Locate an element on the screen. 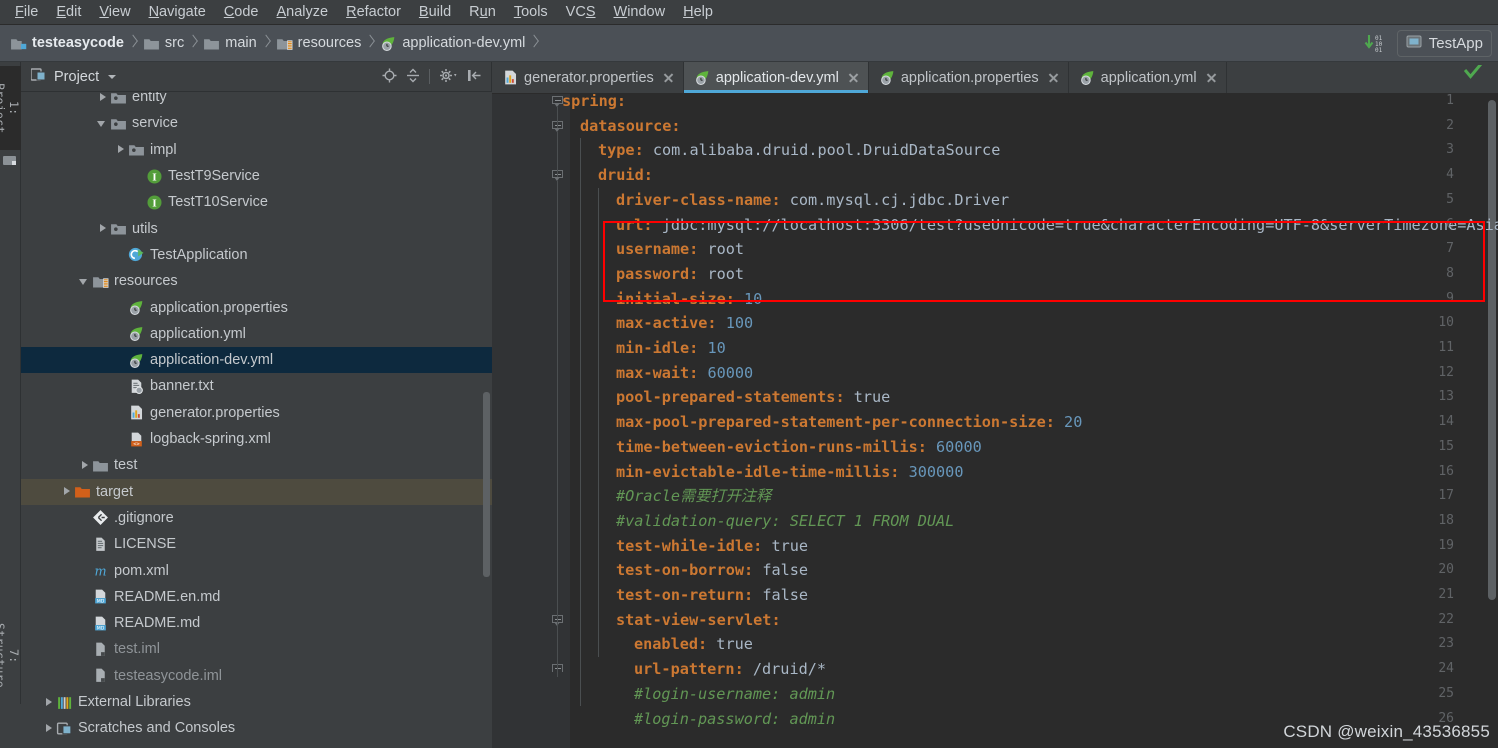 Image resolution: width=1498 pixels, height=748 pixels. tree-item-banner-txt: banner.txt is located at coordinates (256, 386).